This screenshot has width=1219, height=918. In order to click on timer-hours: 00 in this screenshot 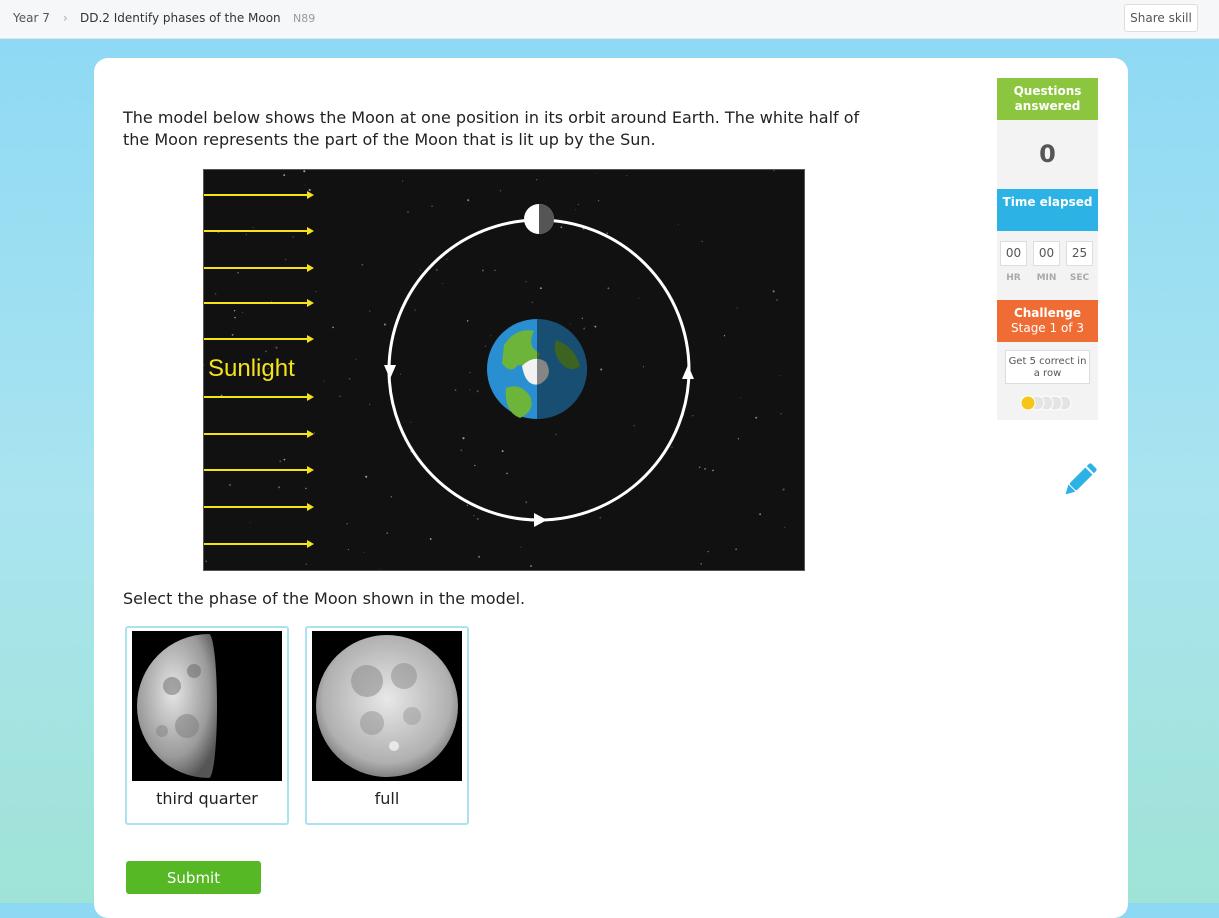, I will do `click(1013, 253)`.